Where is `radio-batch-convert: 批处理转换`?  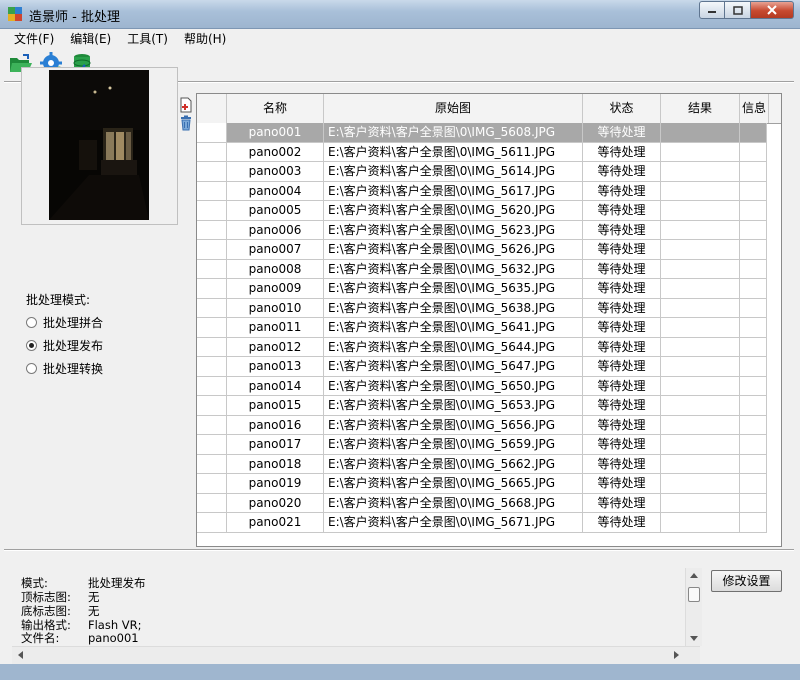
radio-batch-convert: 批处理转换 is located at coordinates (64, 368).